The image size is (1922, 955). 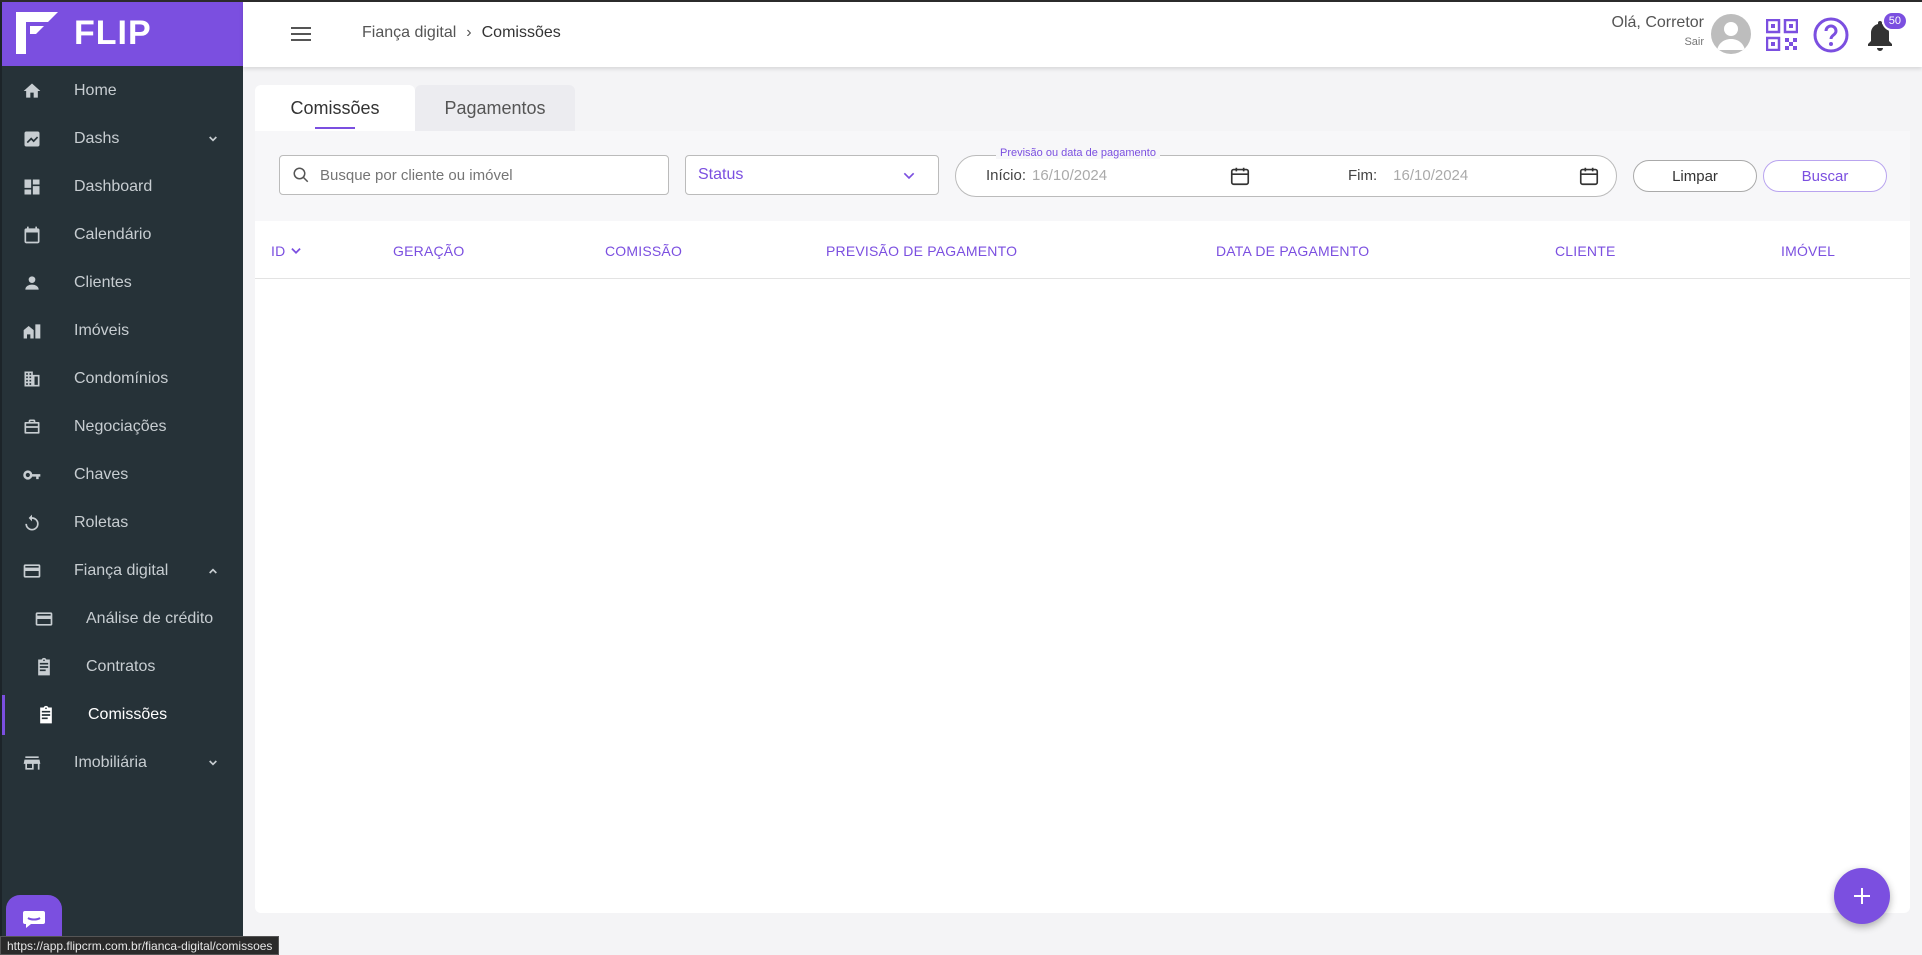 I want to click on avatar, so click(x=1731, y=34).